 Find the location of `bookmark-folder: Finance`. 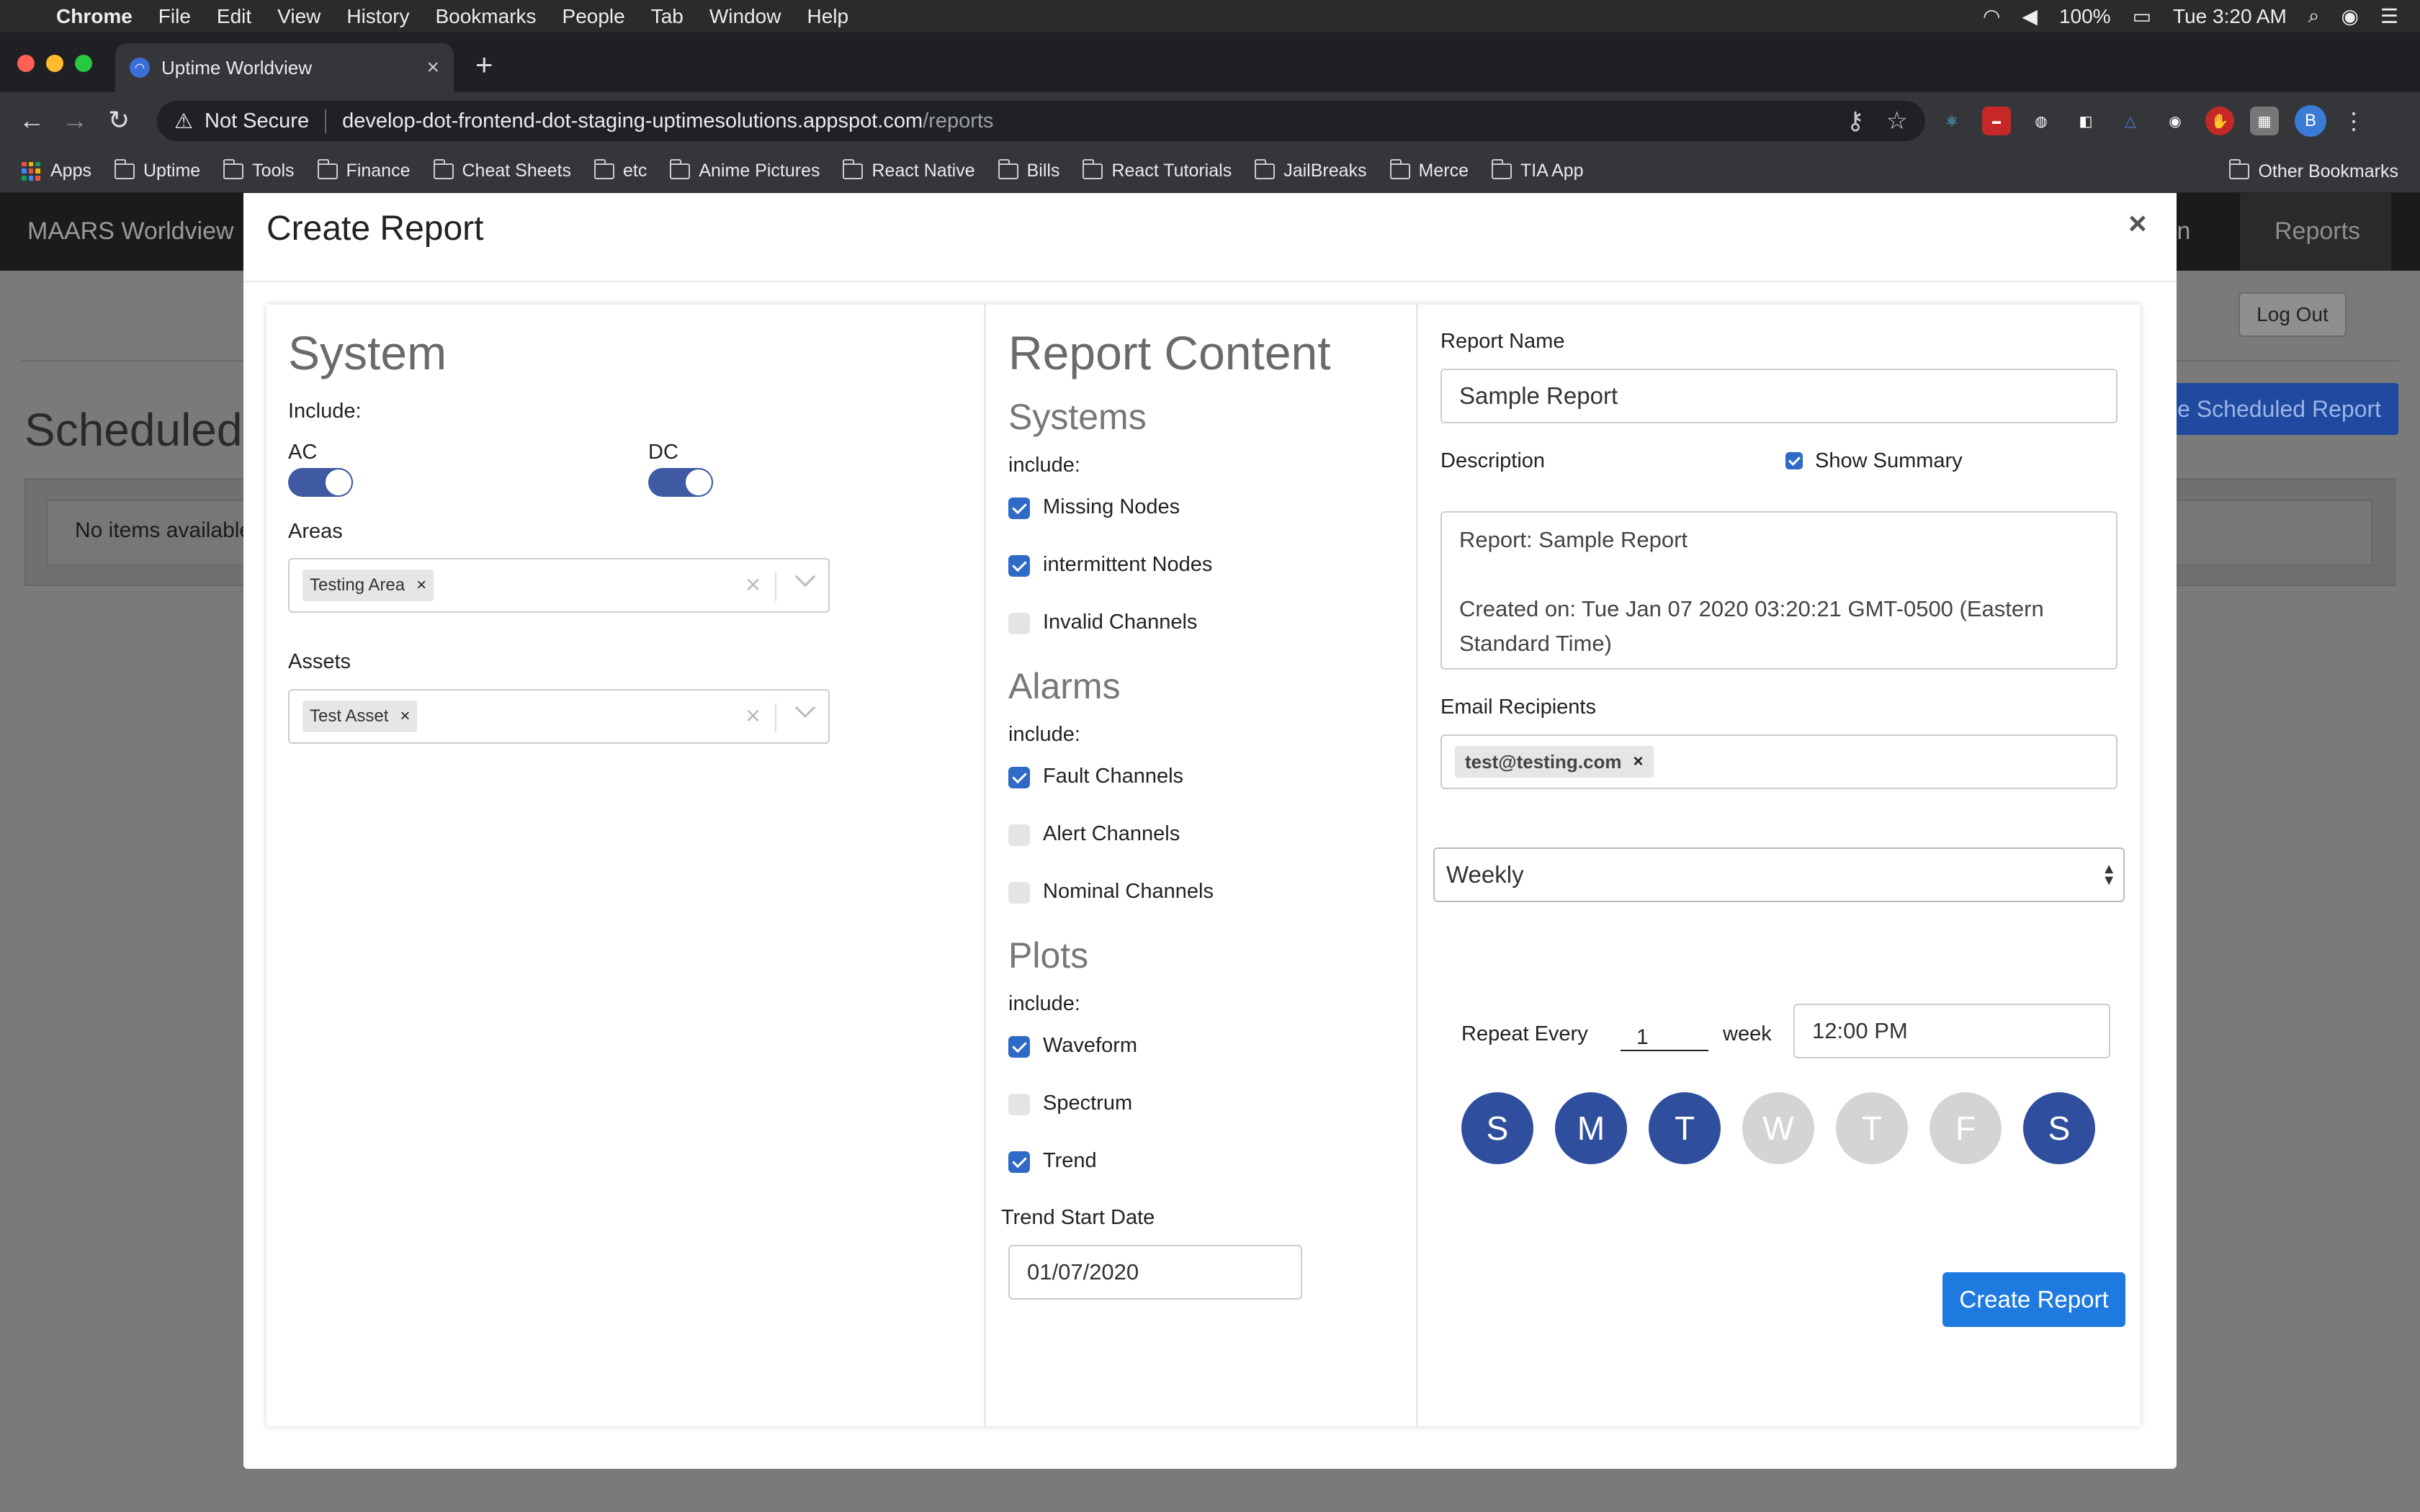

bookmark-folder: Finance is located at coordinates (364, 169).